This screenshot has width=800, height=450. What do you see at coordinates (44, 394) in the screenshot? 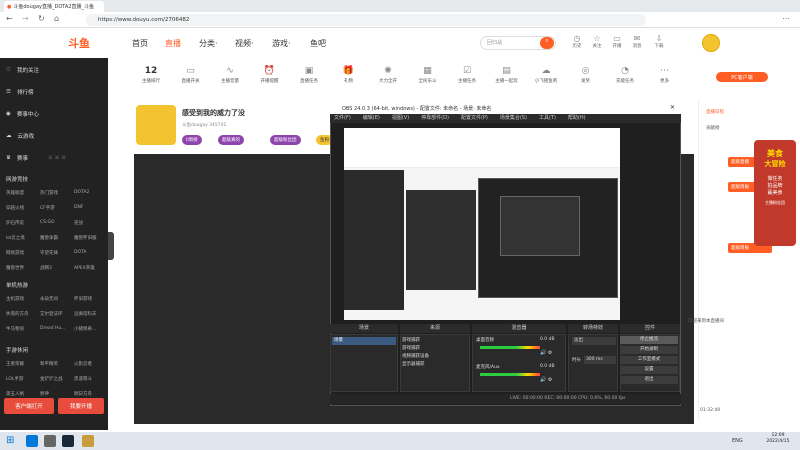
I see `sidebar-mobile-game-item: 原神` at bounding box center [44, 394].